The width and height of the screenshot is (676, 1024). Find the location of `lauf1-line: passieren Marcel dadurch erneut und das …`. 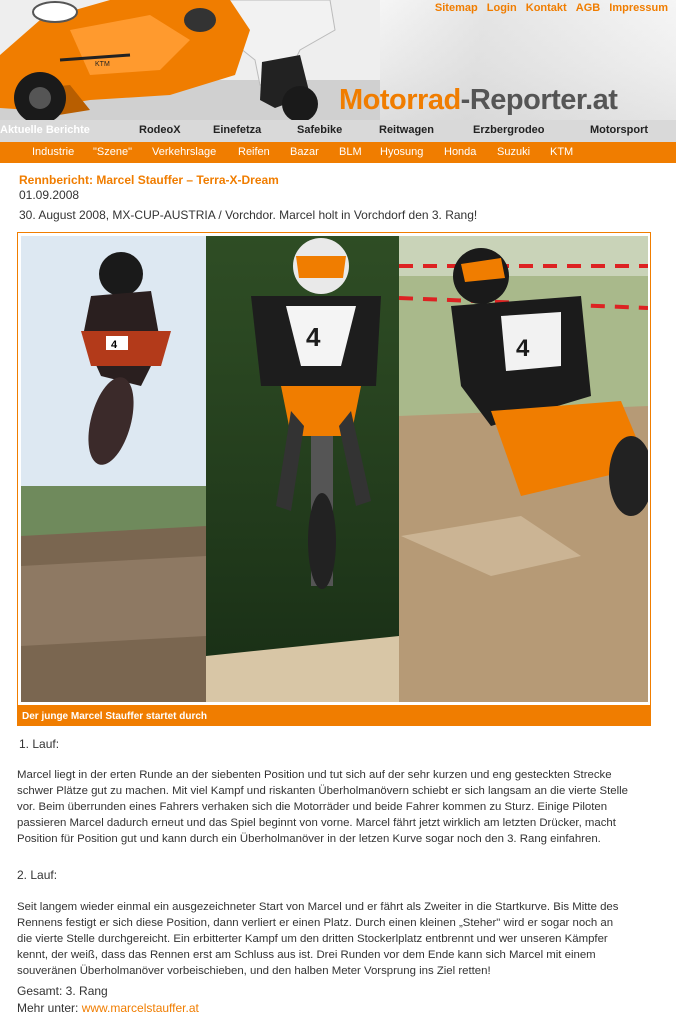

lauf1-line: passieren Marcel dadurch erneut und das … is located at coordinates (316, 823).